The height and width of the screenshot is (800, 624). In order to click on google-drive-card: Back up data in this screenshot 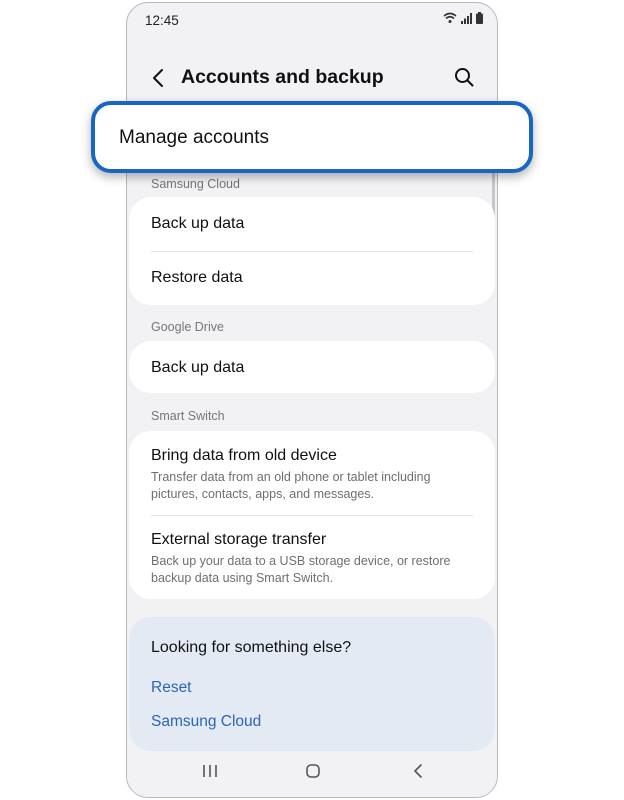, I will do `click(312, 367)`.